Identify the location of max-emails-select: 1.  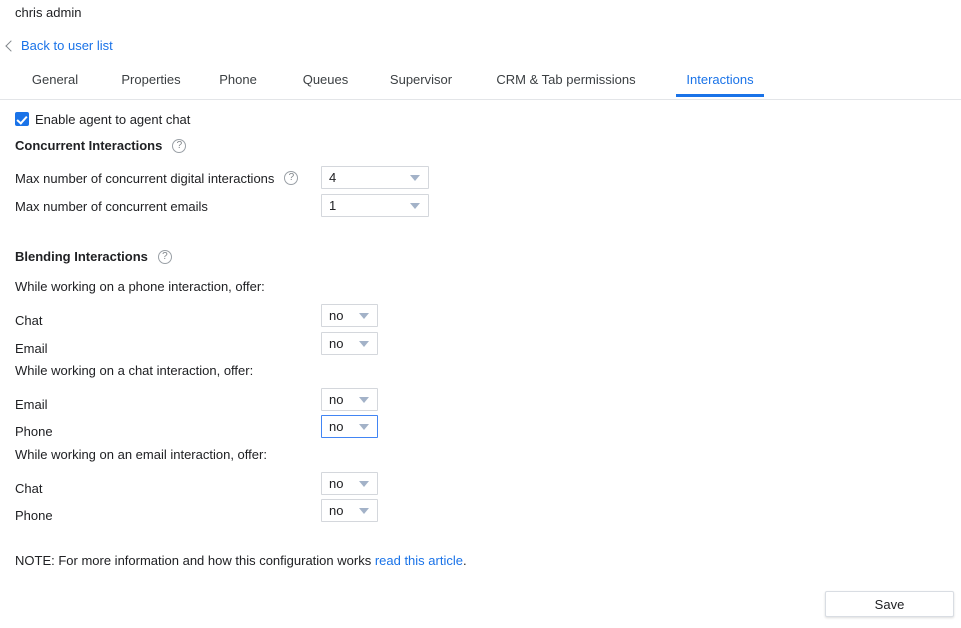
(375, 205).